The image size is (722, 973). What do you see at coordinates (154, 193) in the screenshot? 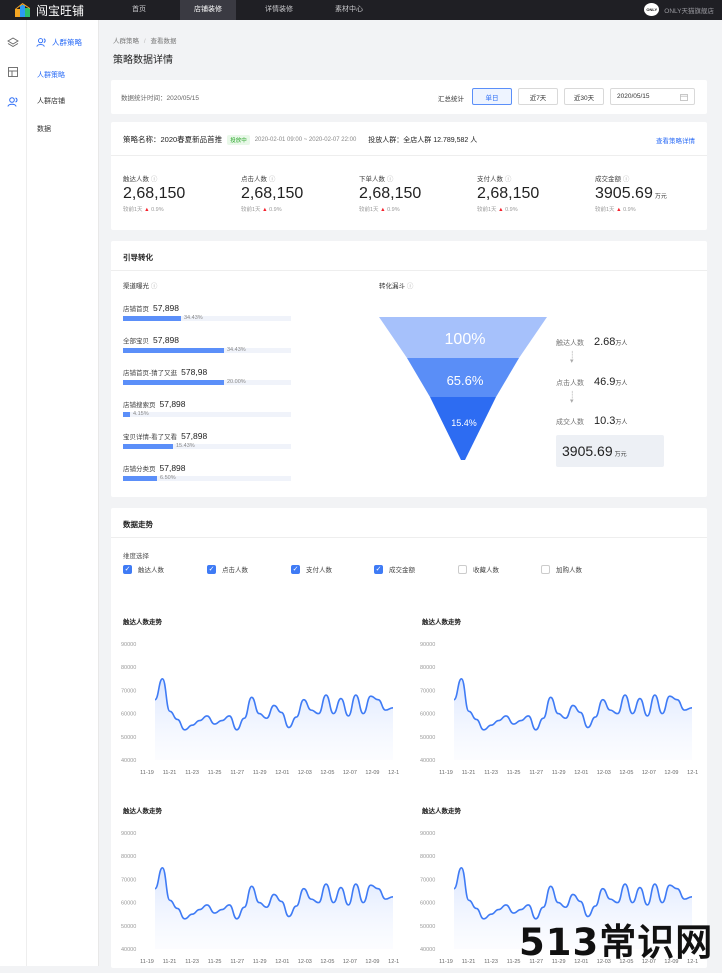
I see `metric-value: 2,68,150` at bounding box center [154, 193].